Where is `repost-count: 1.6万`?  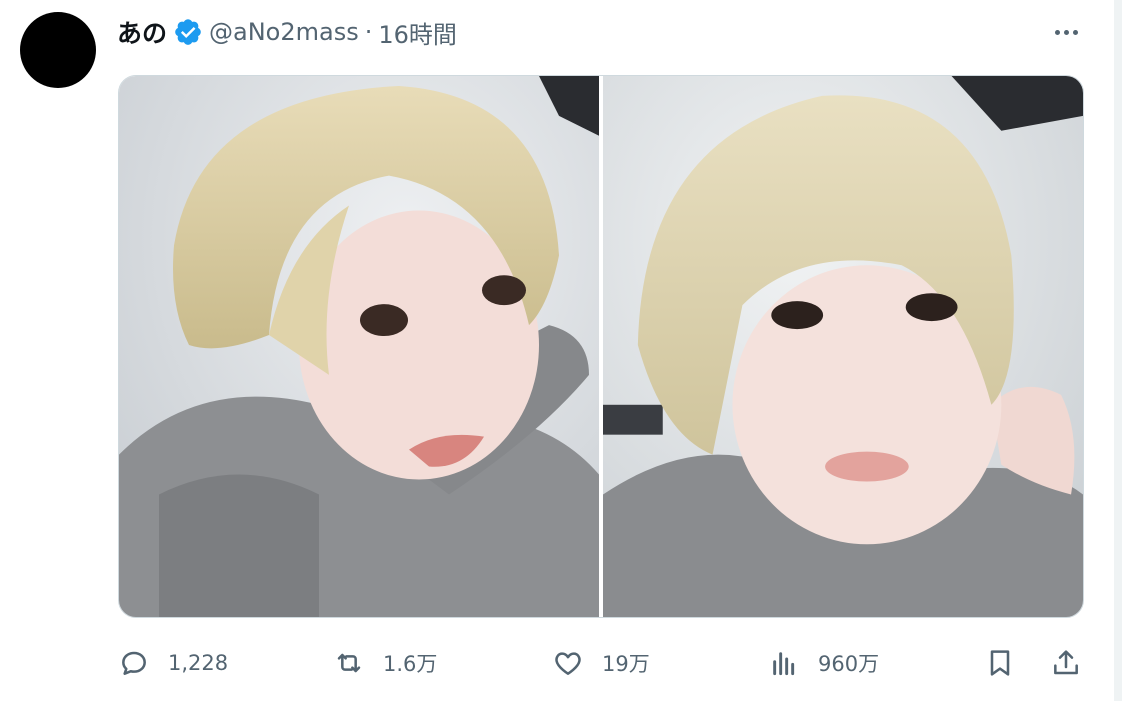 repost-count: 1.6万 is located at coordinates (410, 664).